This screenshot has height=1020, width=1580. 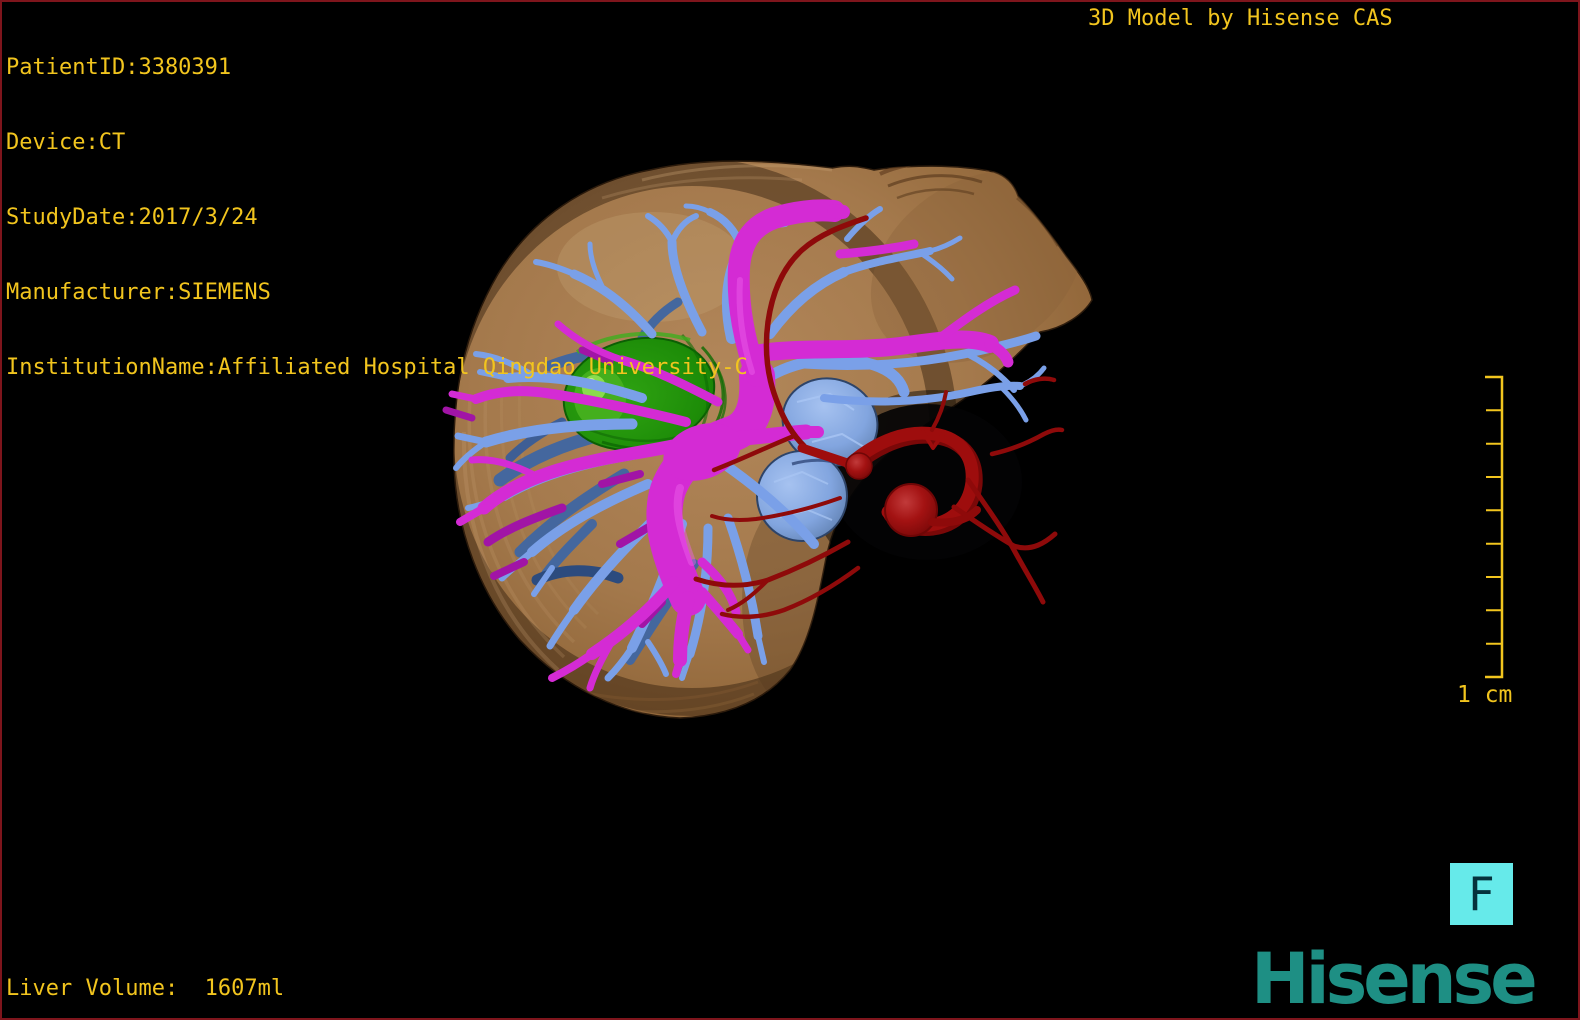 I want to click on manufacturer-line: Manufacturer:SIEMENS, so click(x=138, y=292).